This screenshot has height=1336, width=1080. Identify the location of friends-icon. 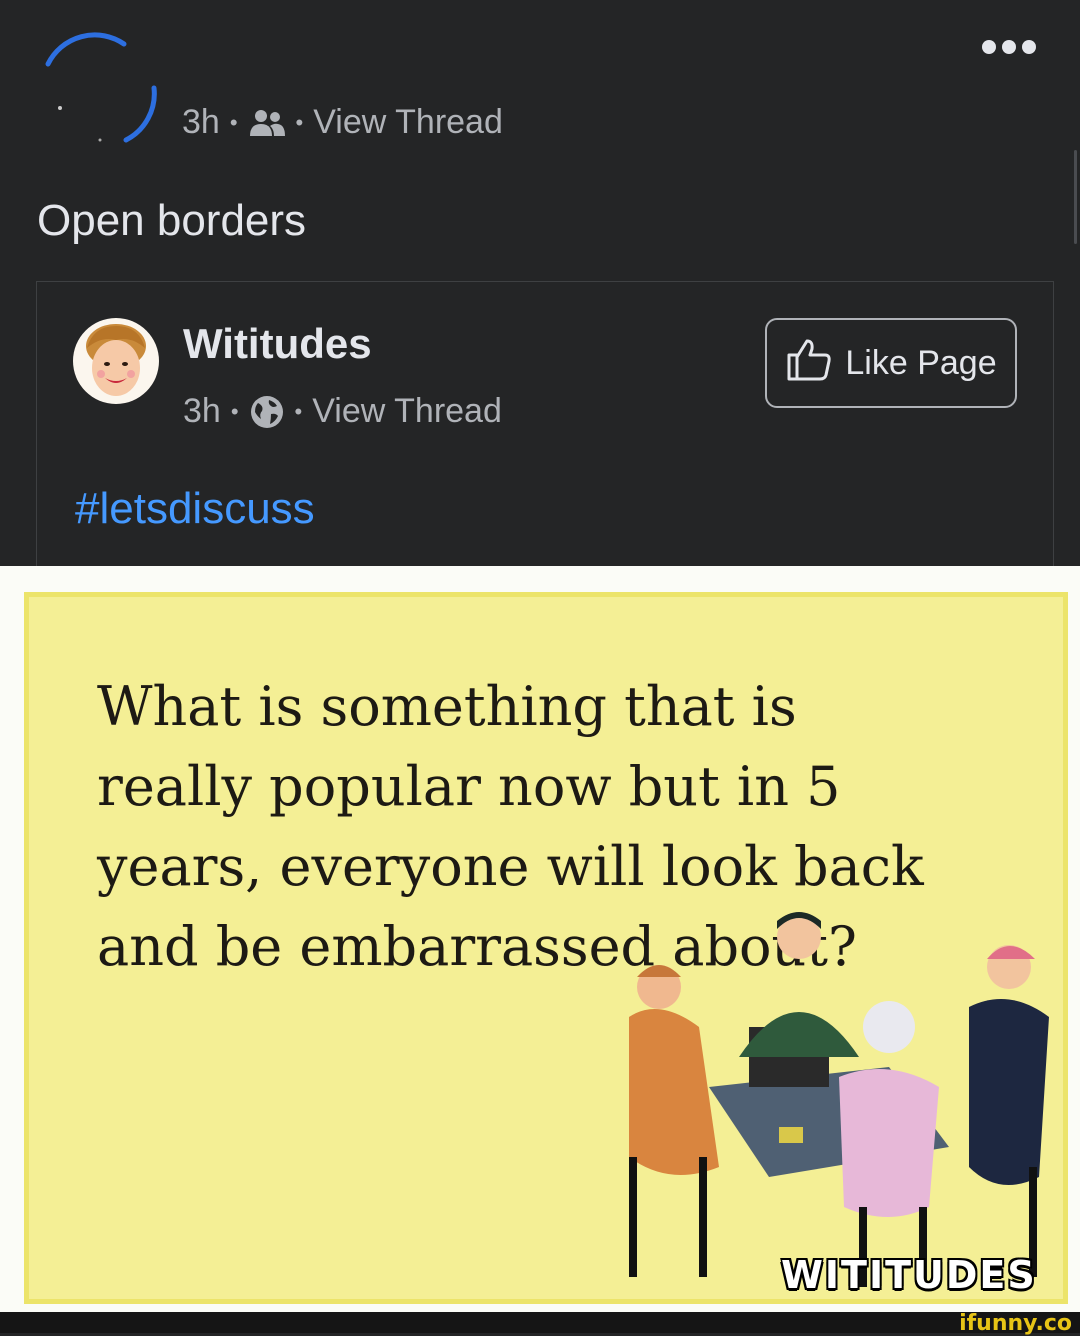
(267, 123).